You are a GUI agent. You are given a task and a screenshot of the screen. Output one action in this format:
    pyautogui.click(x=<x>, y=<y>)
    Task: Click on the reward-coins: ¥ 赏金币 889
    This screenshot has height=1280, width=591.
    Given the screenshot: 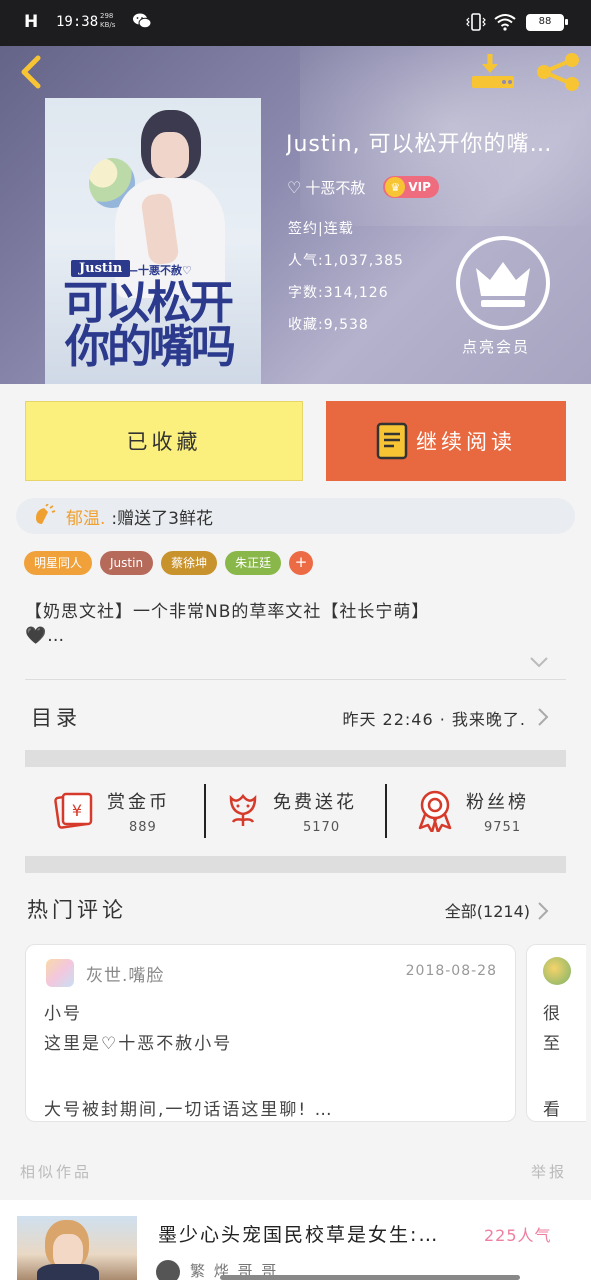 What is the action you would take?
    pyautogui.click(x=115, y=810)
    